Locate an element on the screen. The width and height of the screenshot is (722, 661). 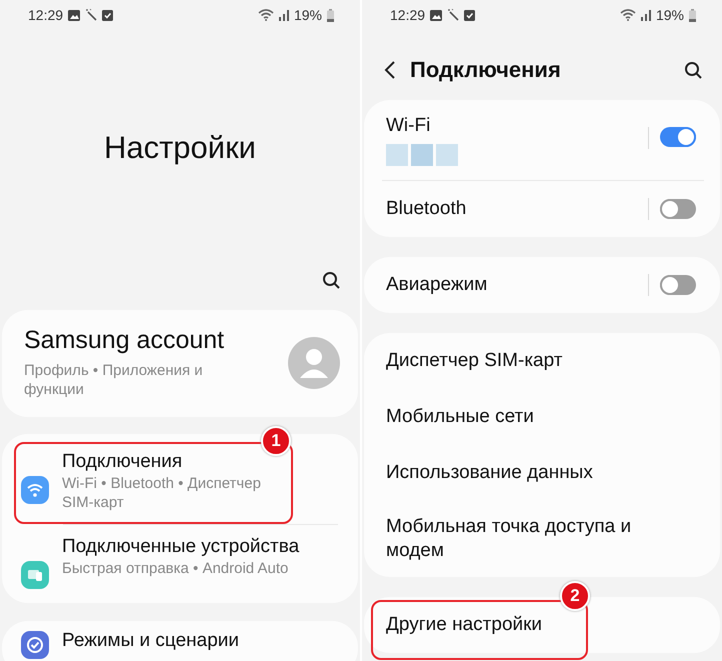
item-title: Использование данных is located at coordinates (489, 473).